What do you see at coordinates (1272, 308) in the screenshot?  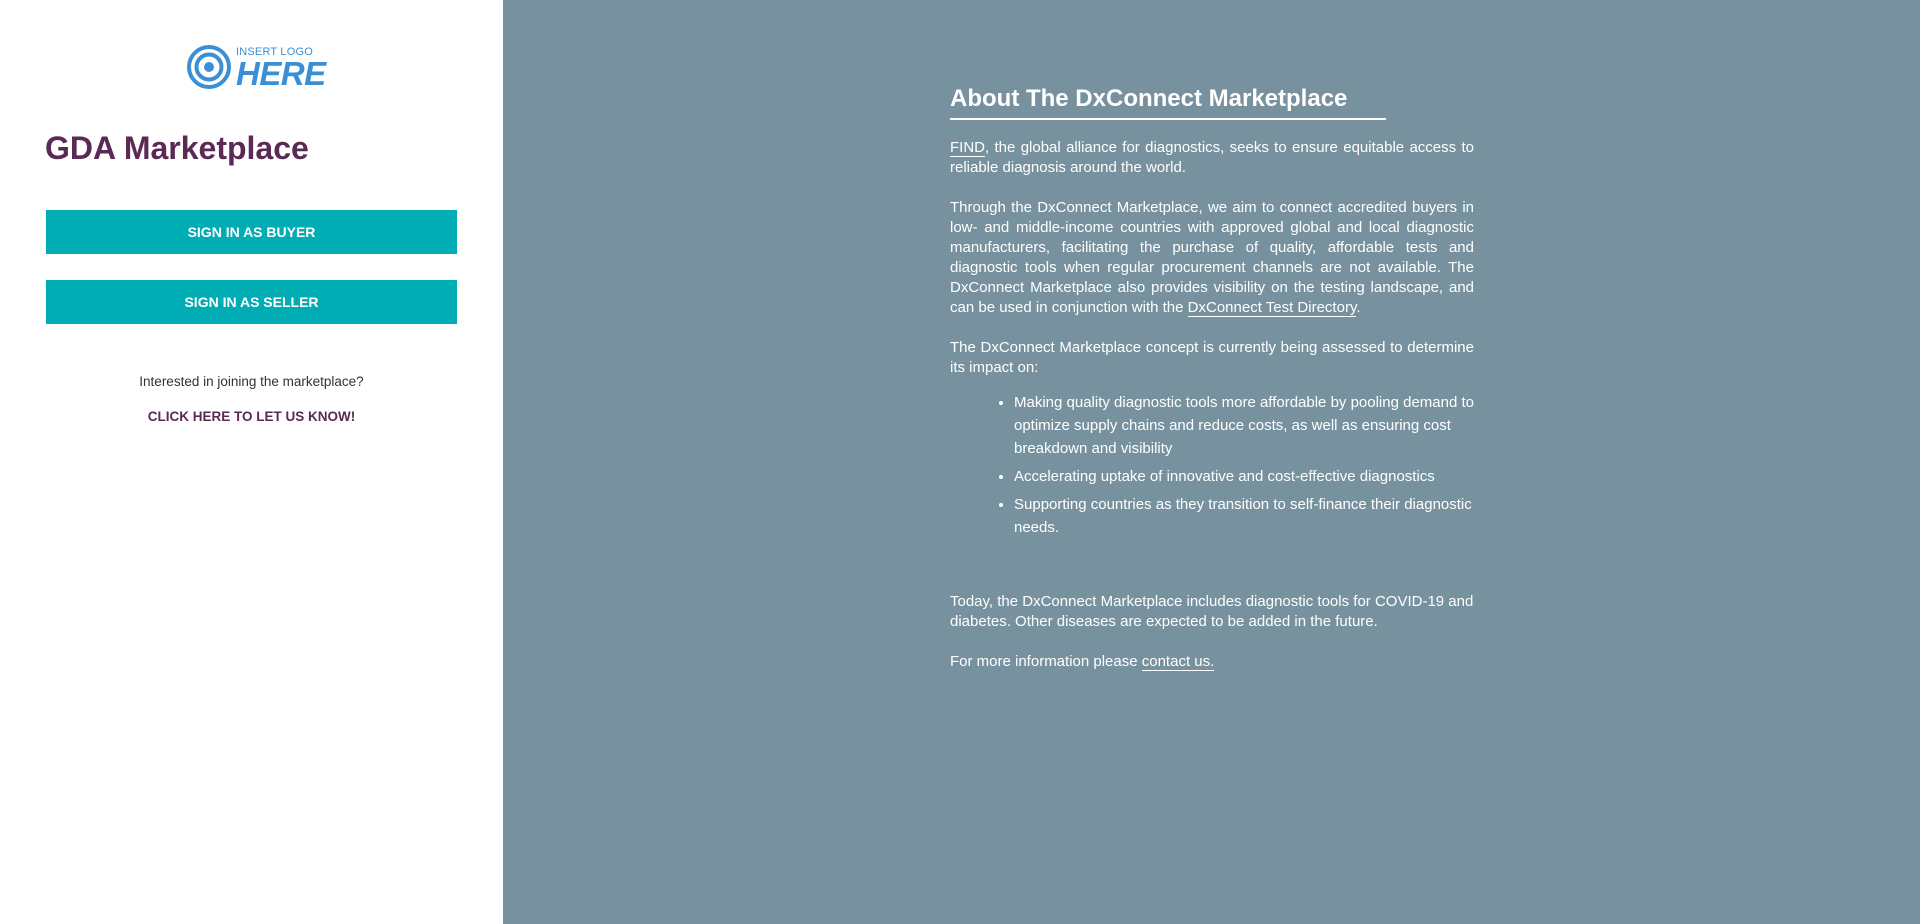 I see `test-directory-link: DxConnect Test Directory` at bounding box center [1272, 308].